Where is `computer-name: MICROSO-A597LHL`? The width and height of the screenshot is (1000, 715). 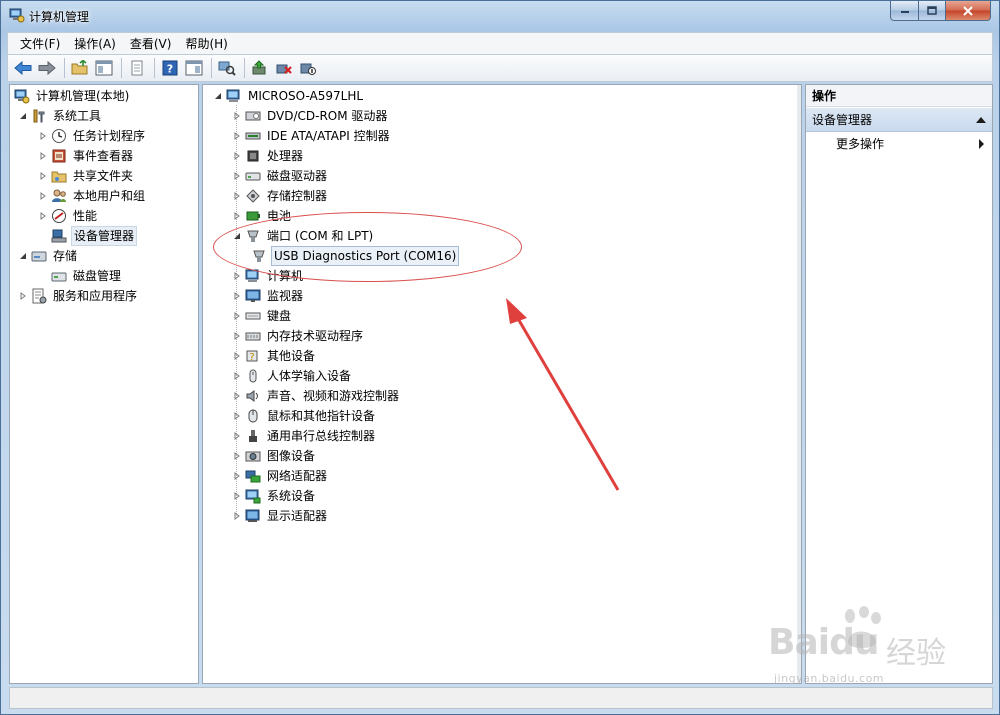
computer-name: MICROSO-A597LHL is located at coordinates (306, 96).